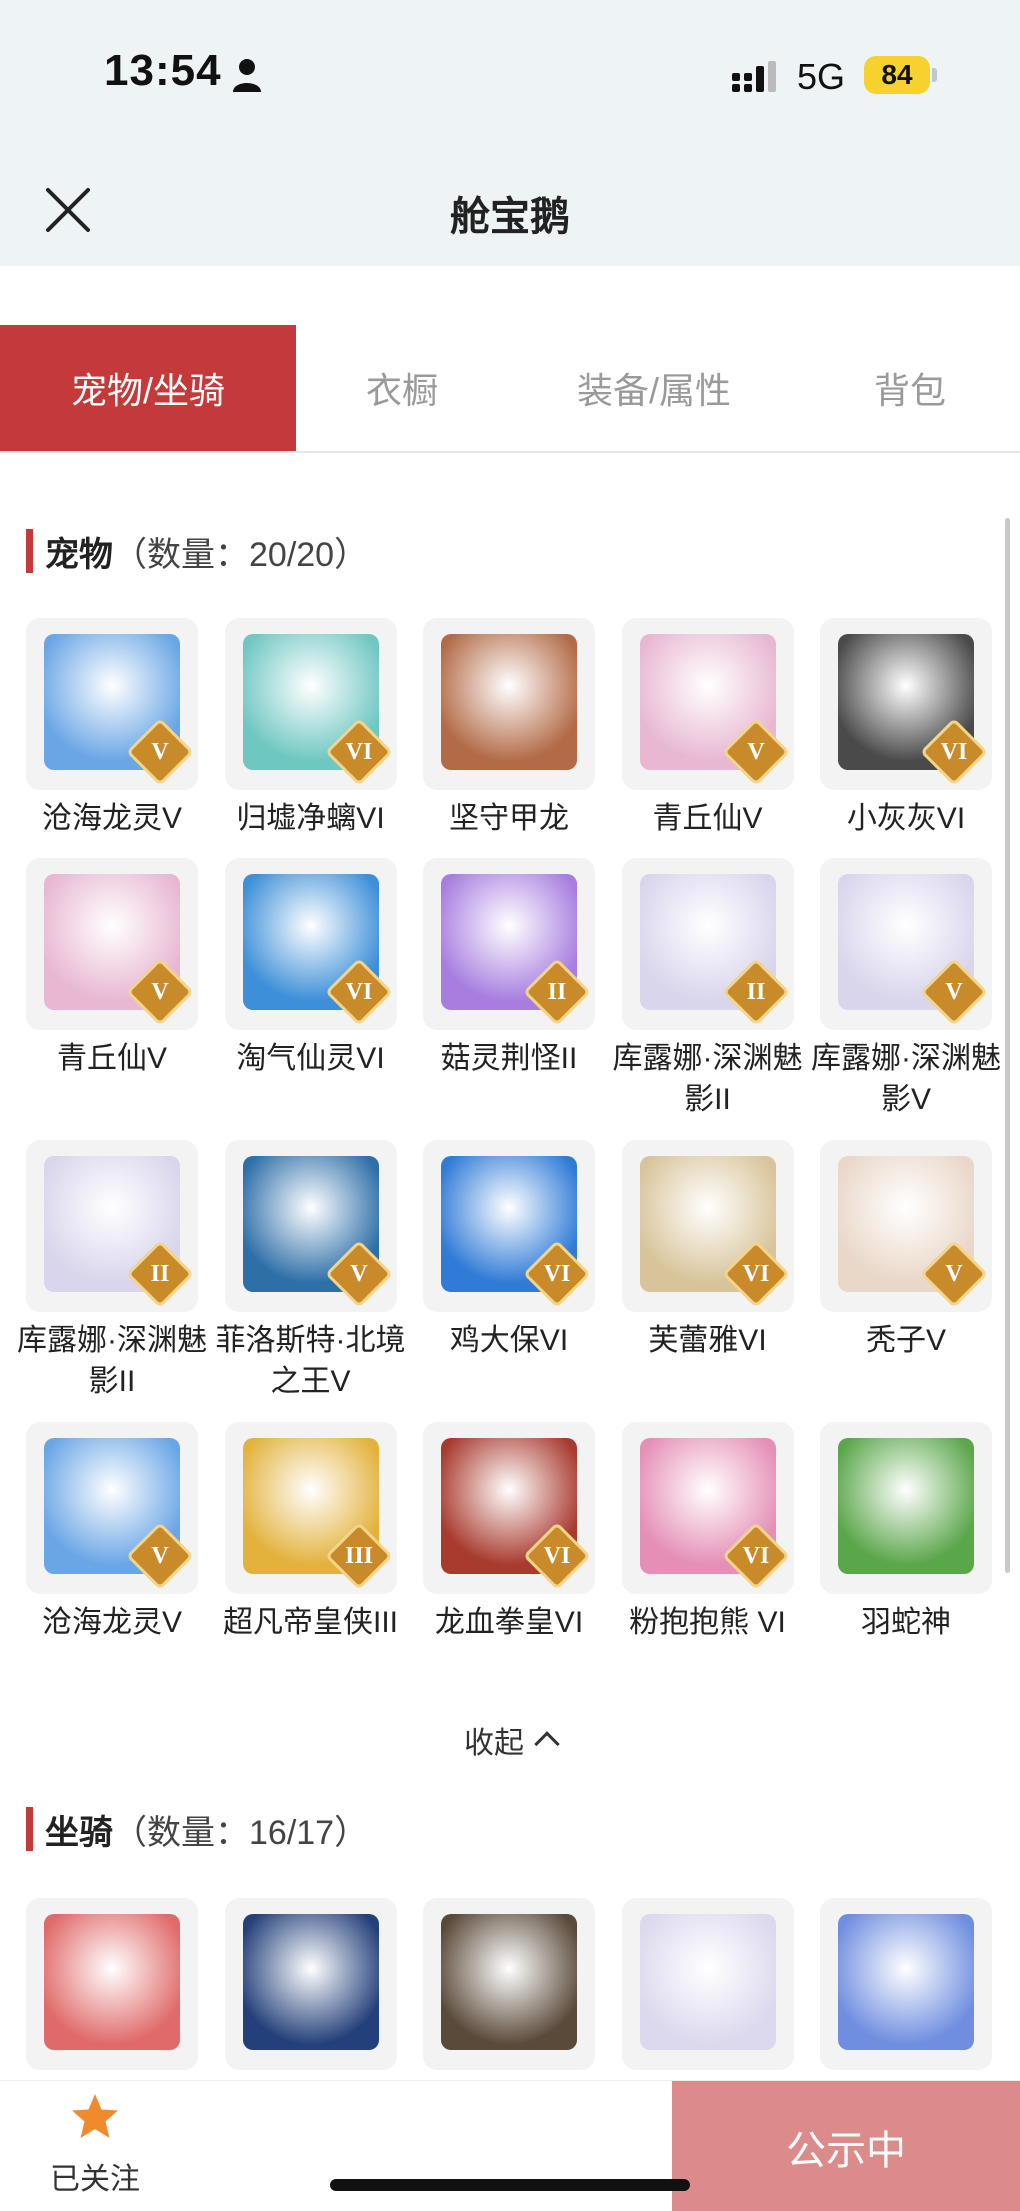 This screenshot has width=1020, height=2211. What do you see at coordinates (906, 1622) in the screenshot?
I see `pet-name: 羽蛇神` at bounding box center [906, 1622].